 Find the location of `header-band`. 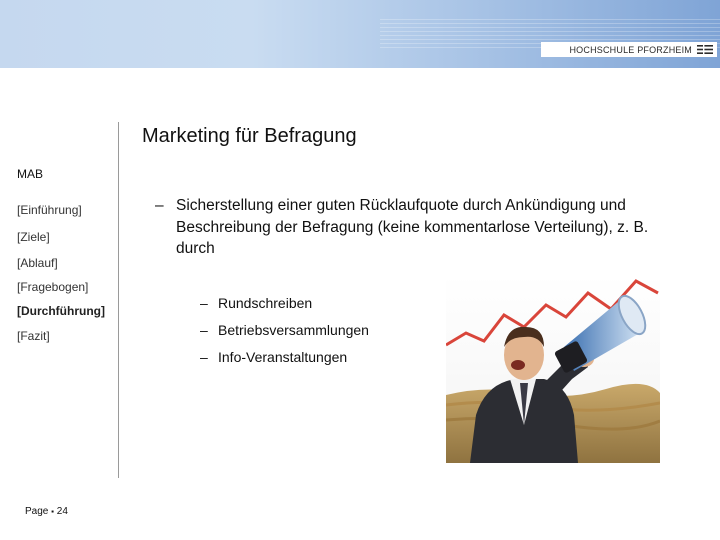

header-band is located at coordinates (360, 34).